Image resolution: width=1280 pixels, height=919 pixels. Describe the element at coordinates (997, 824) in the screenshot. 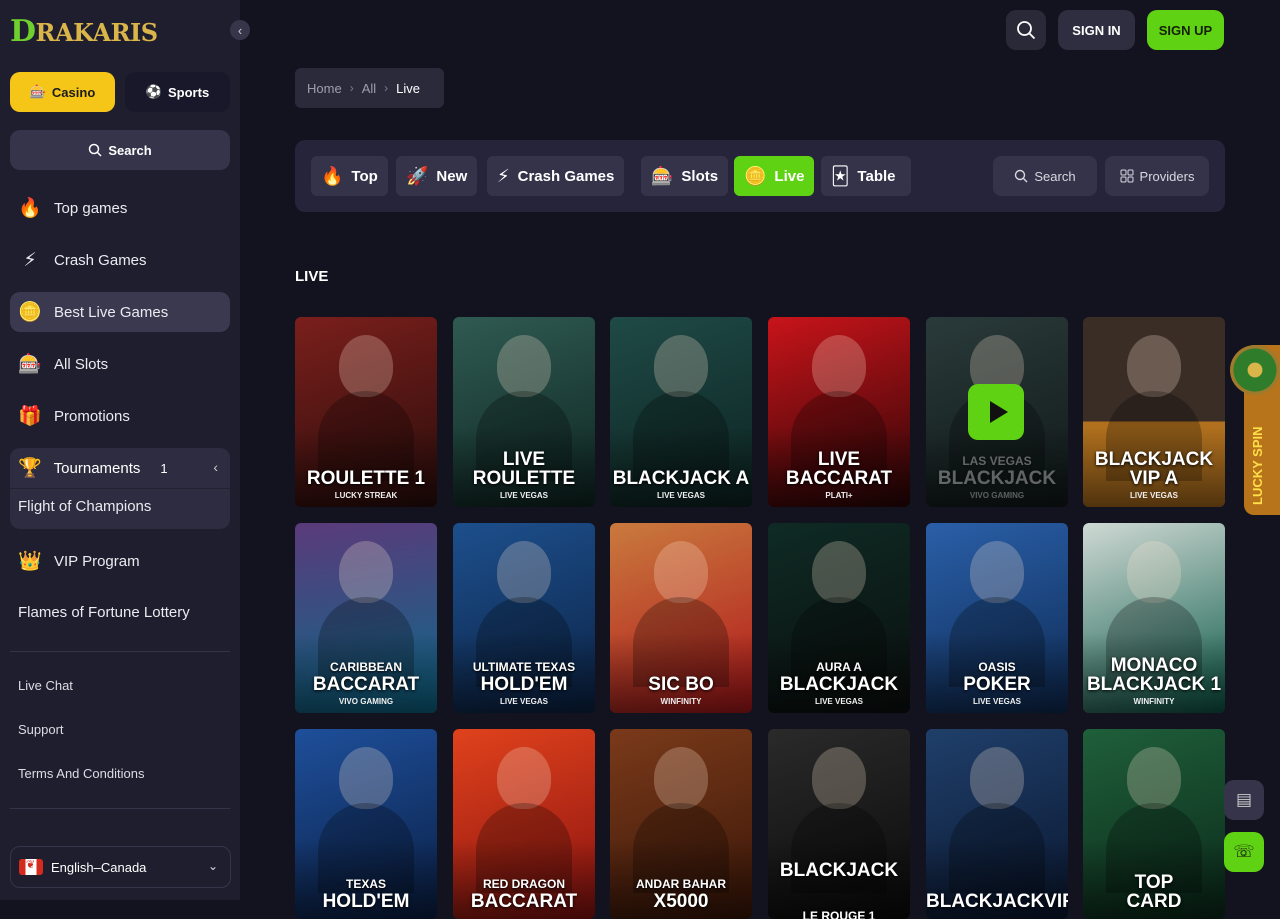

I see `game-tile: BLACKJACKVIP` at that location.